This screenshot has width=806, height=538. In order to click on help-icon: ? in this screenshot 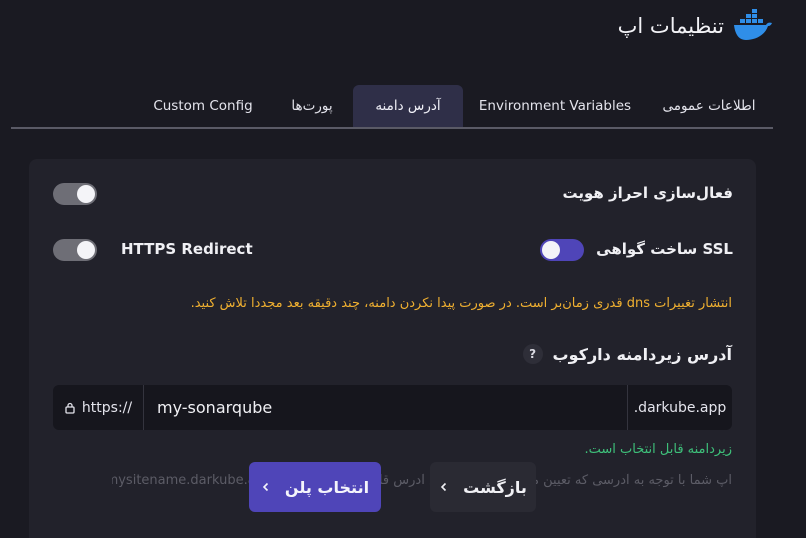, I will do `click(532, 354)`.